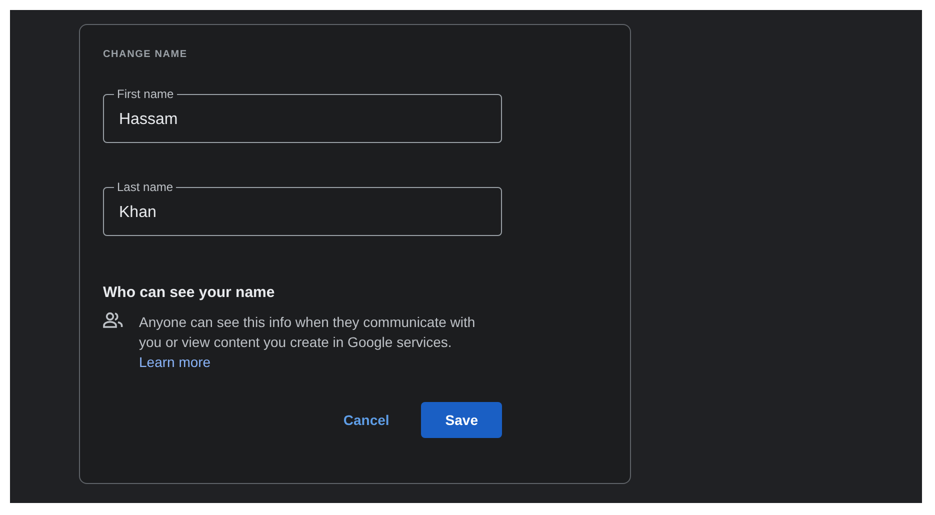 The image size is (935, 515). Describe the element at coordinates (302, 120) in the screenshot. I see `name-input: Hassam` at that location.